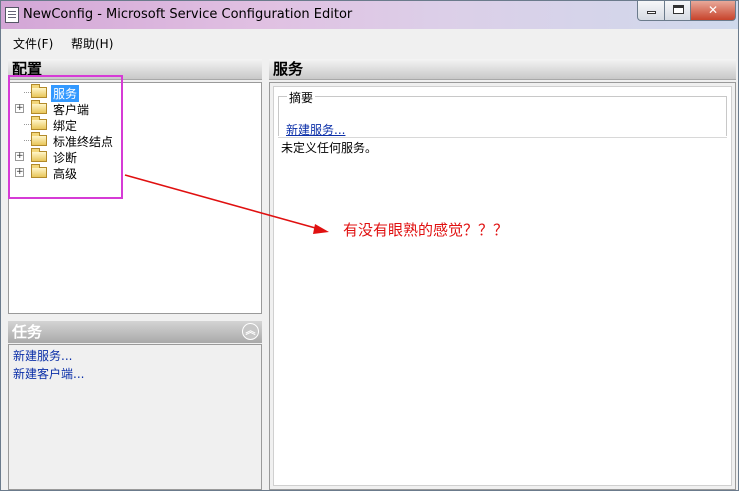 The image size is (739, 491). I want to click on app-icon, so click(12, 15).